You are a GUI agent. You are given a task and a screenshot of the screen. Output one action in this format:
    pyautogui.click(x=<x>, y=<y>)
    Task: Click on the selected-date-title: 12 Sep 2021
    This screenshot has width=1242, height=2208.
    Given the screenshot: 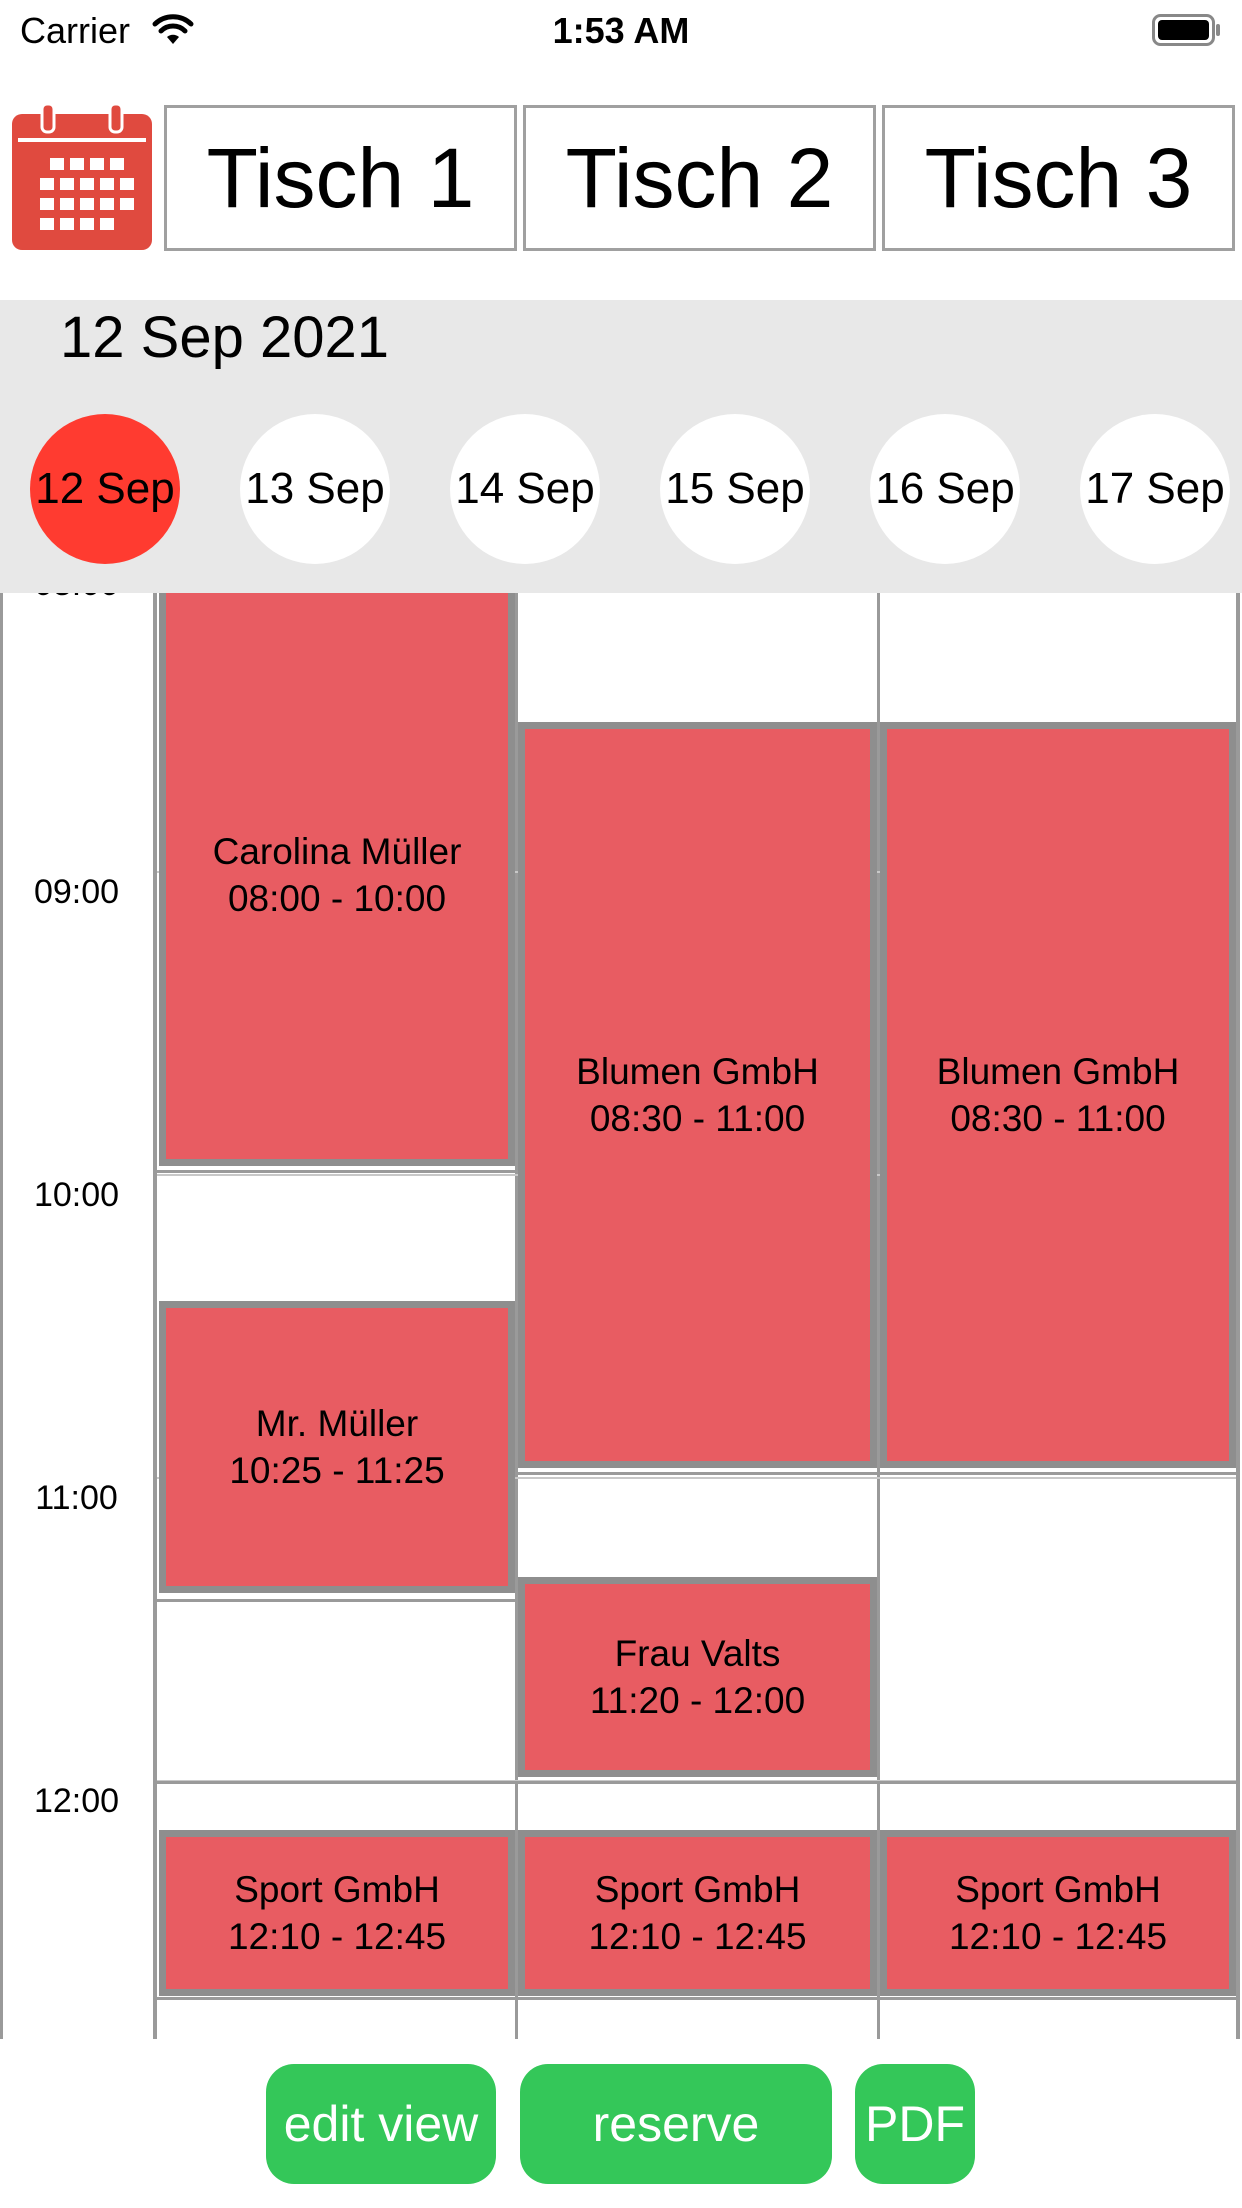 What is the action you would take?
    pyautogui.click(x=224, y=337)
    